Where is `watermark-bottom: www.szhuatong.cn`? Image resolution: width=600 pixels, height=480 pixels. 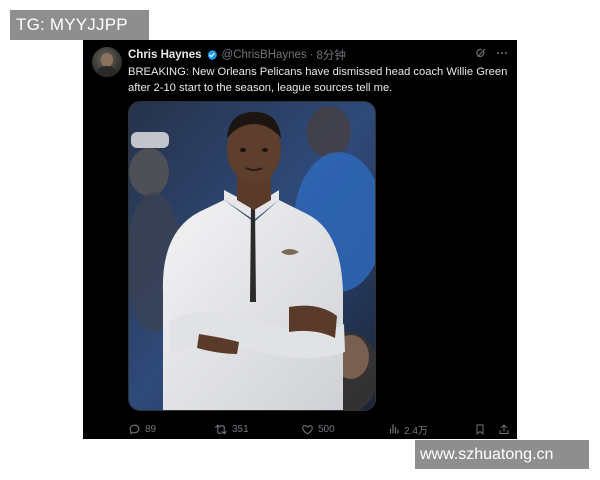 watermark-bottom: www.szhuatong.cn is located at coordinates (502, 454).